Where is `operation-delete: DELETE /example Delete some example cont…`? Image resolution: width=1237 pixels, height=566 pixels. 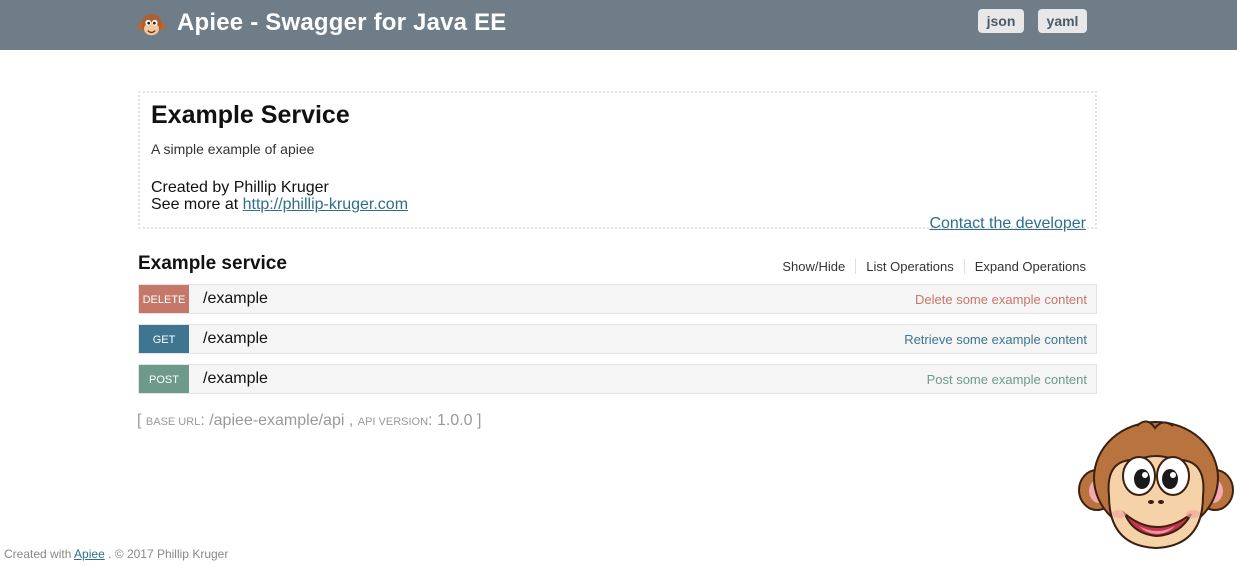 operation-delete: DELETE /example Delete some example cont… is located at coordinates (617, 299).